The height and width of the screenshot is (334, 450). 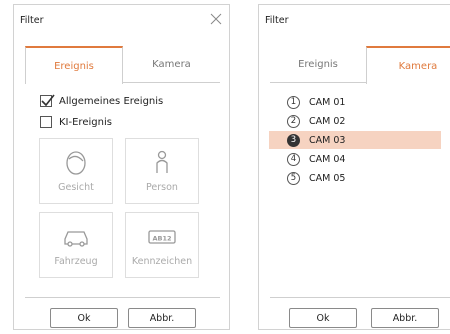 What do you see at coordinates (293, 102) in the screenshot?
I see `camera-number-badge: 1` at bounding box center [293, 102].